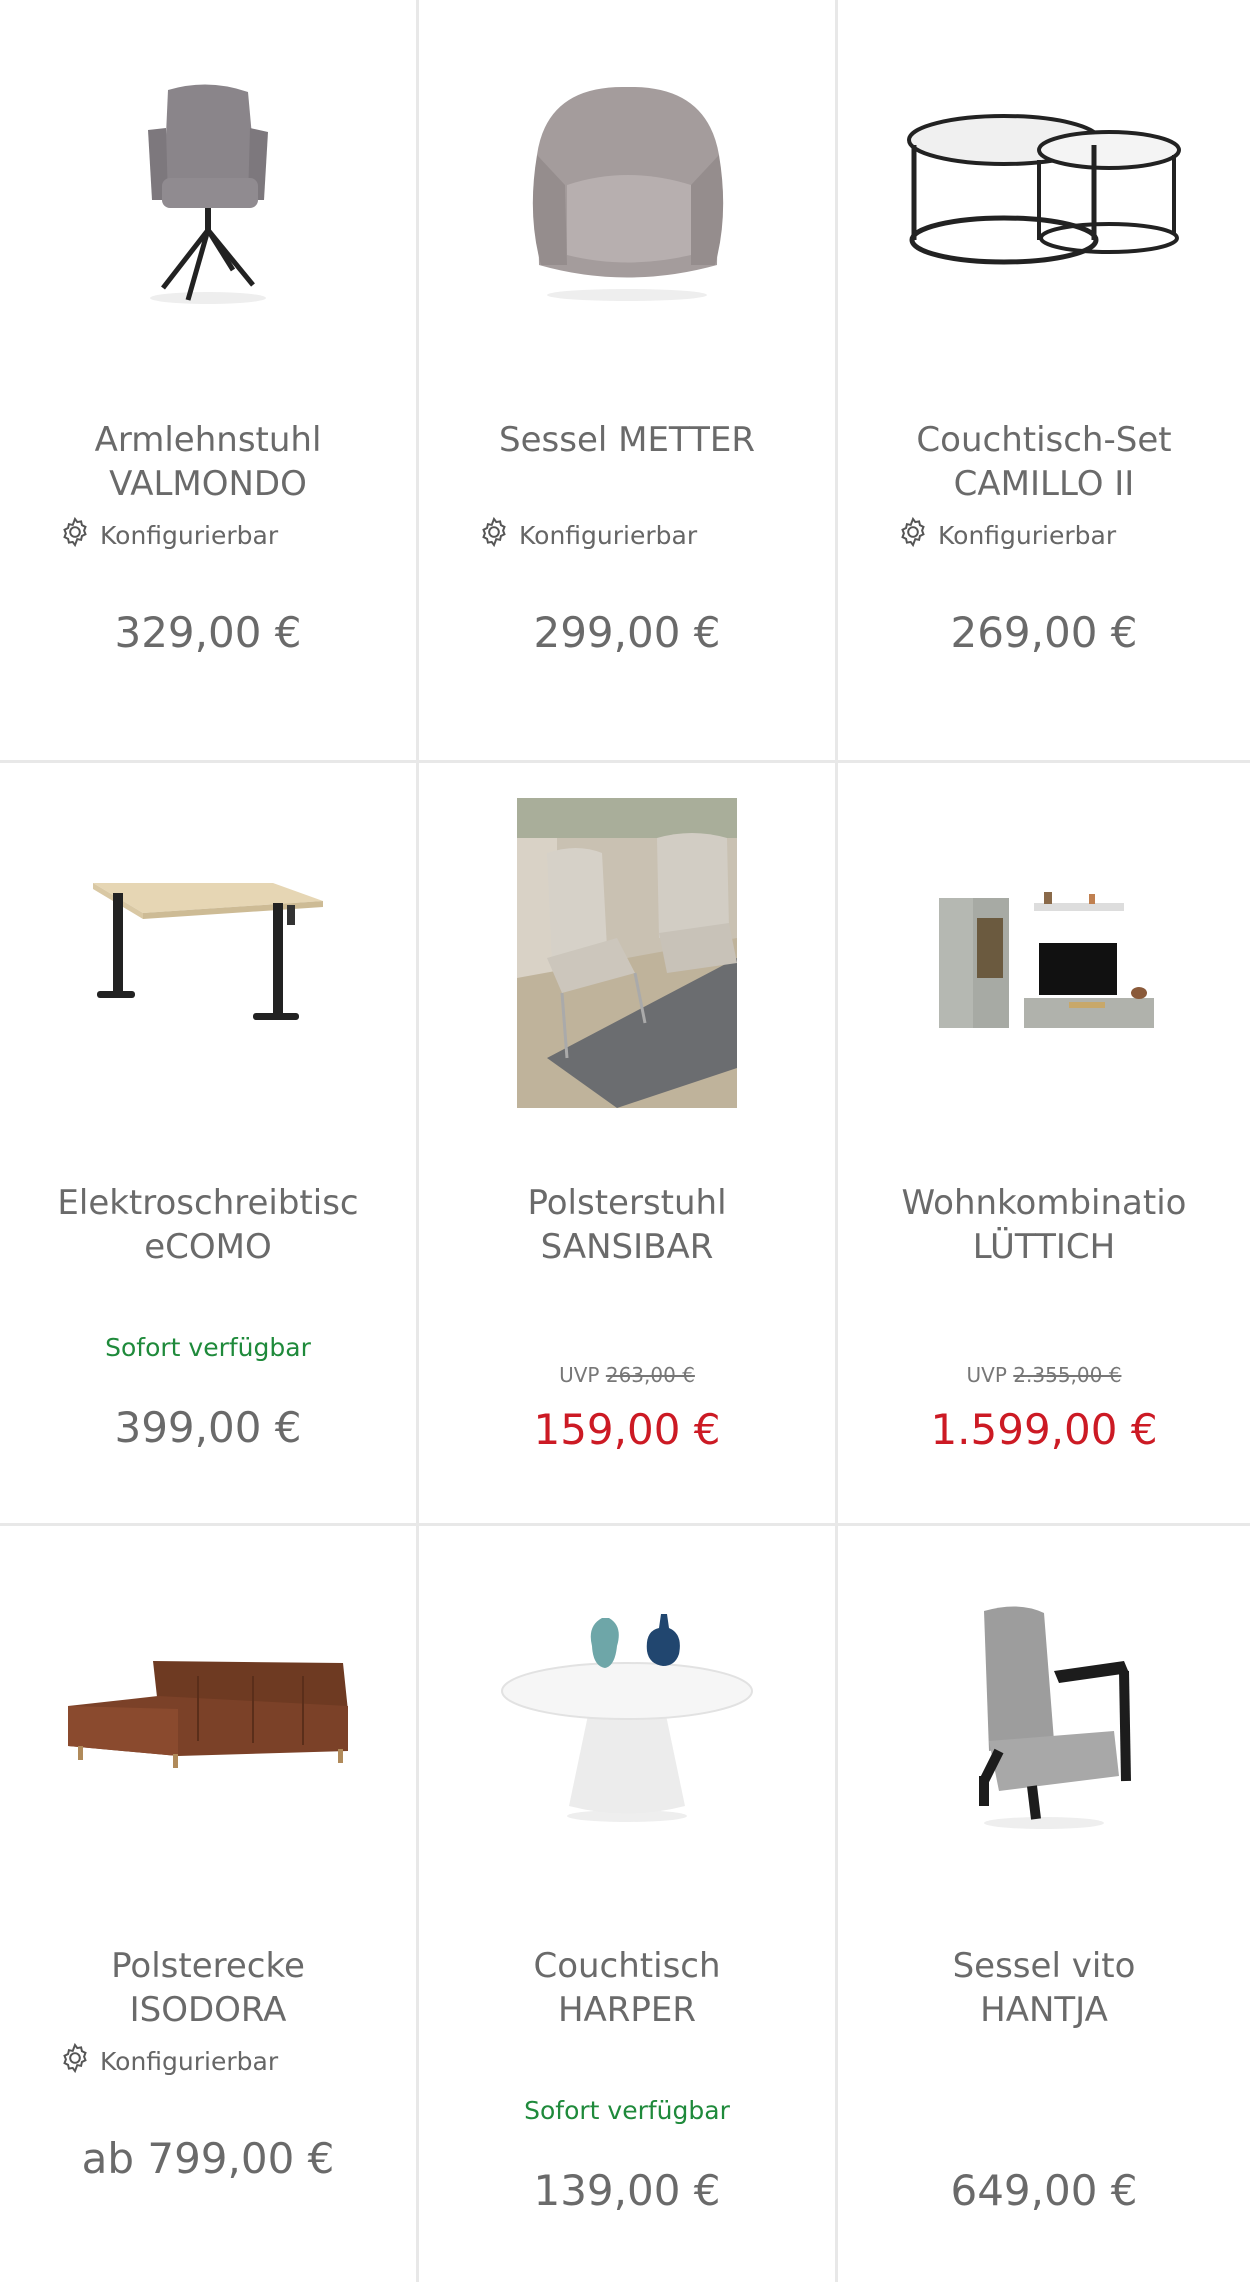  Describe the element at coordinates (208, 632) in the screenshot. I see `product-price: 329,00 €` at that location.